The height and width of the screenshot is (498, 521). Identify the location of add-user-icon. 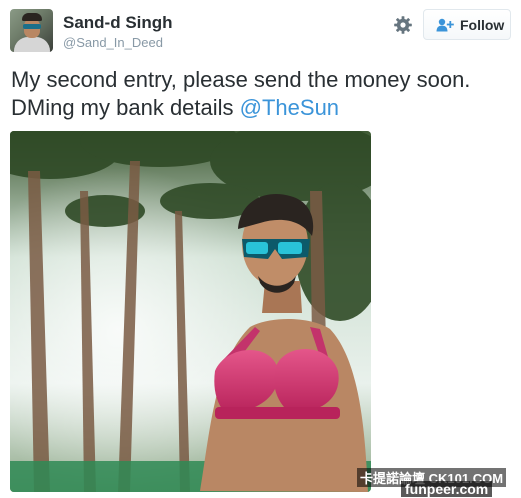
(445, 25).